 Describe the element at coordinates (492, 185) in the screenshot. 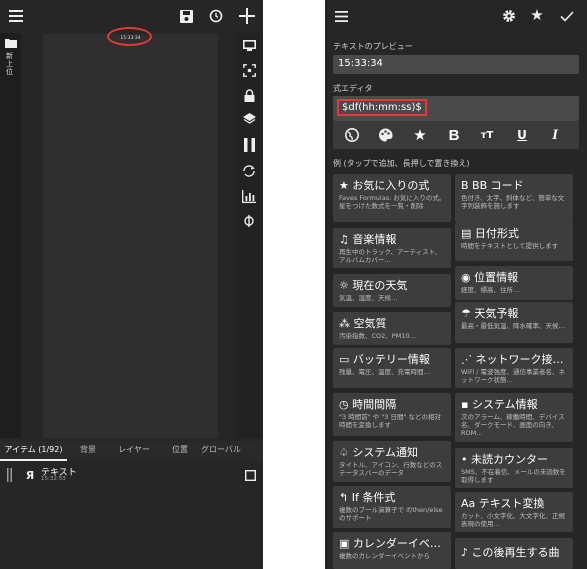

I see `card-title: B BB コード` at that location.